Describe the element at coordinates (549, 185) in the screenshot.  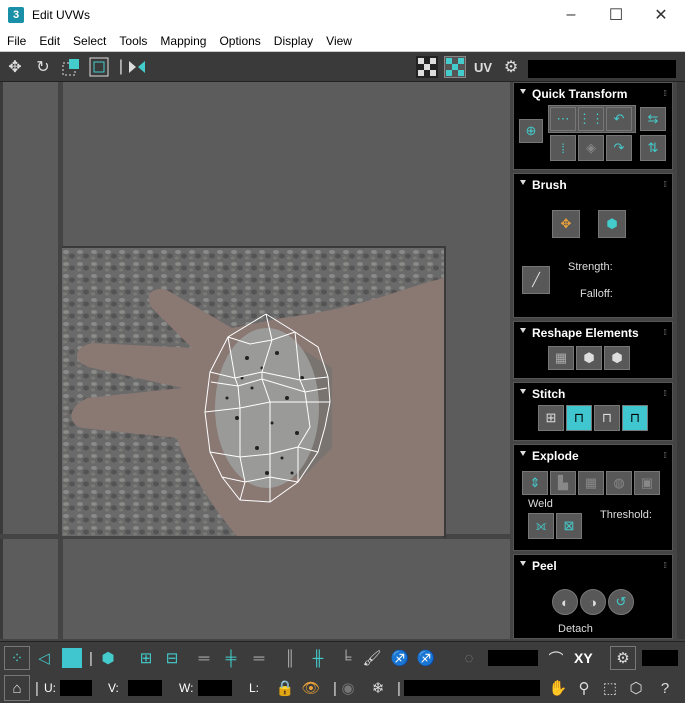
I see `brush-title: Brush` at that location.